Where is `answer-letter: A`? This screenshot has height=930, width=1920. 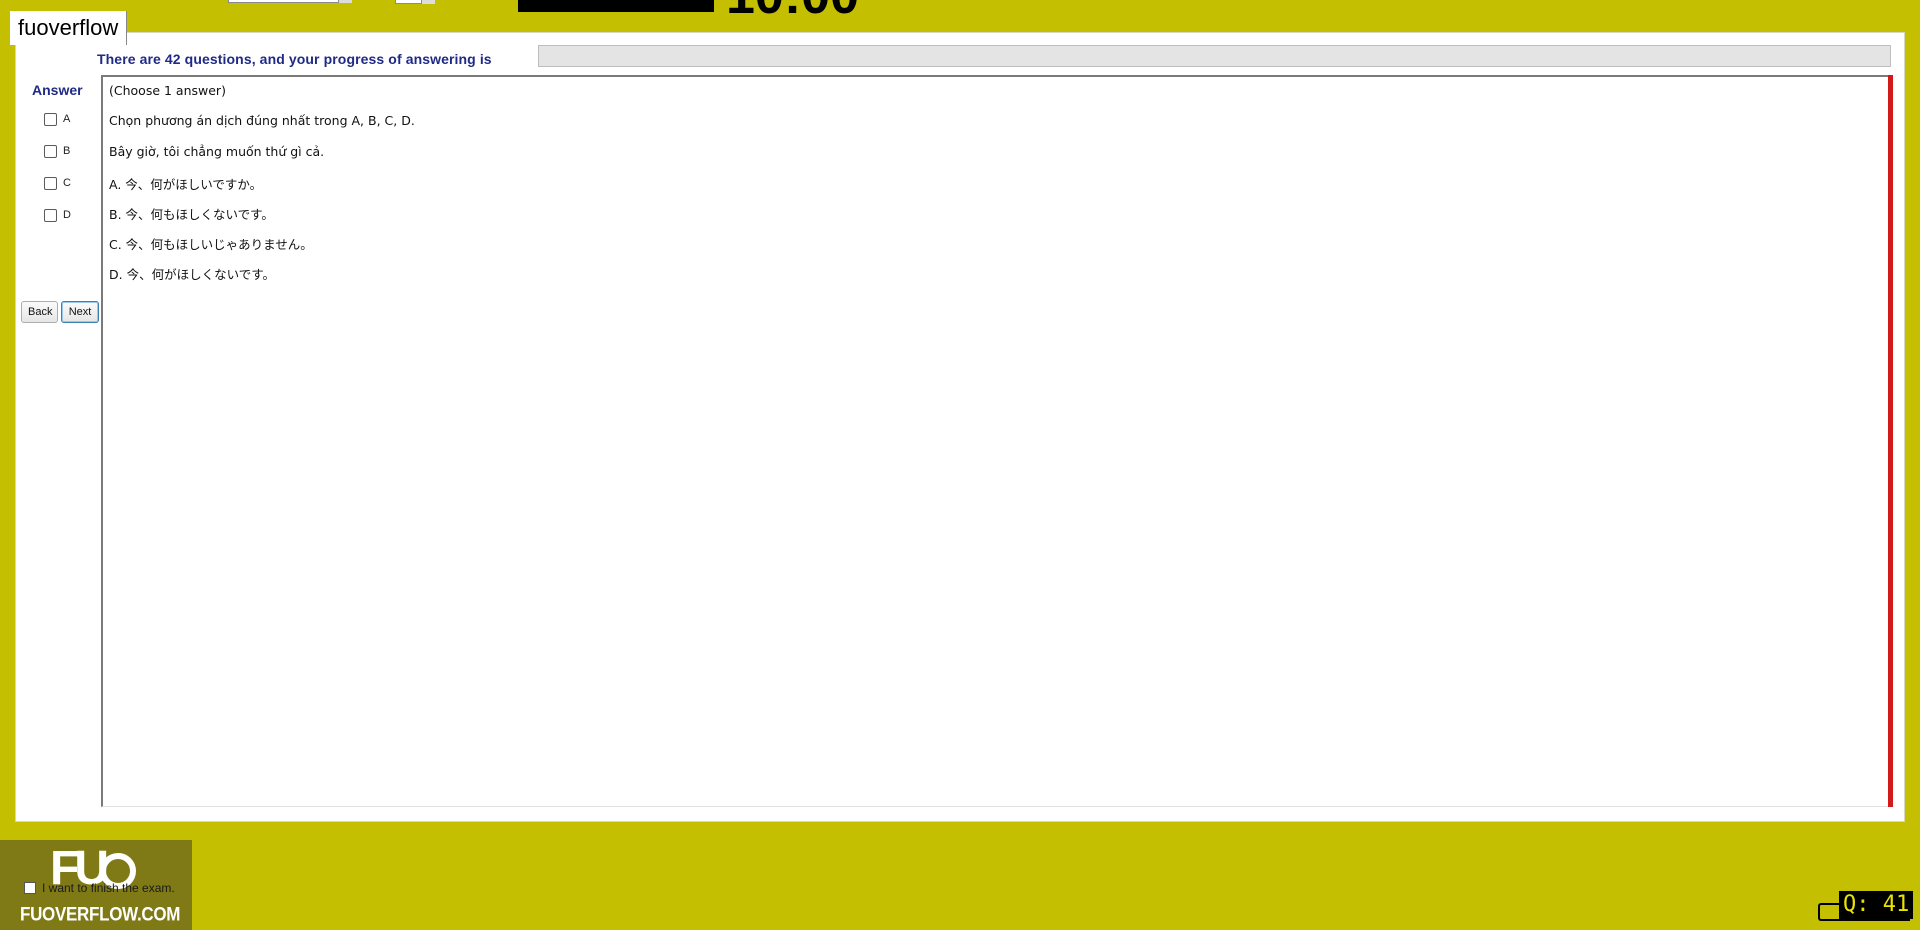 answer-letter: A is located at coordinates (67, 119).